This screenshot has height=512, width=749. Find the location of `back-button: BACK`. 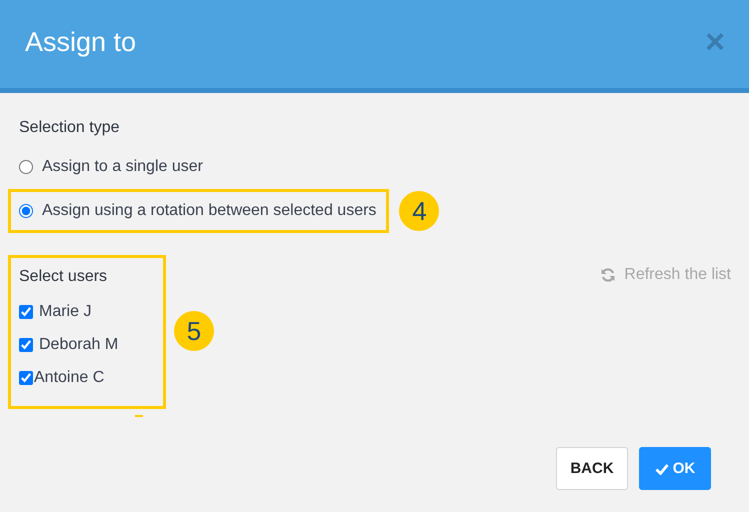

back-button: BACK is located at coordinates (592, 468).